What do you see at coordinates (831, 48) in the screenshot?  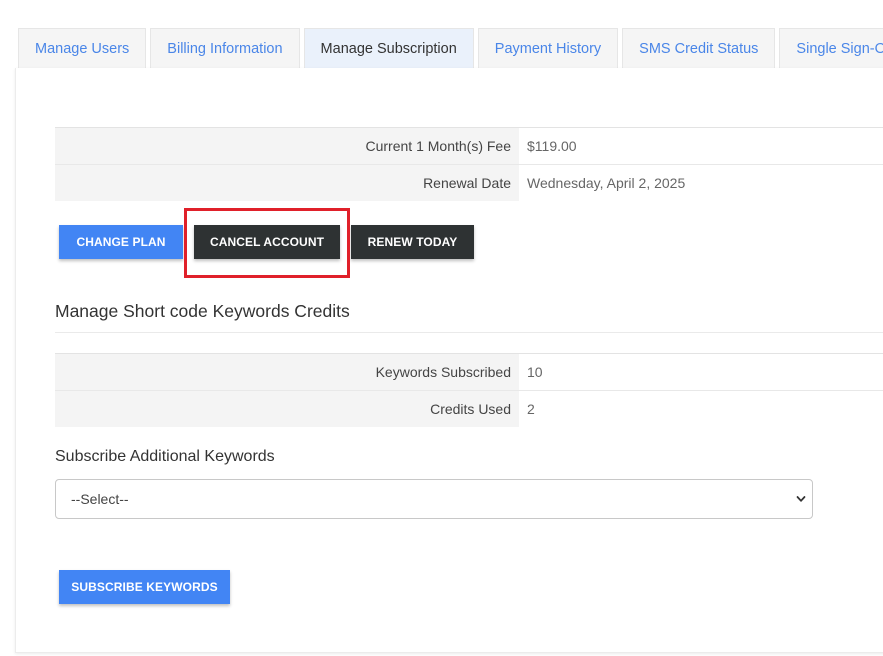 I see `tab-single-sign-on: Single Sign-On` at bounding box center [831, 48].